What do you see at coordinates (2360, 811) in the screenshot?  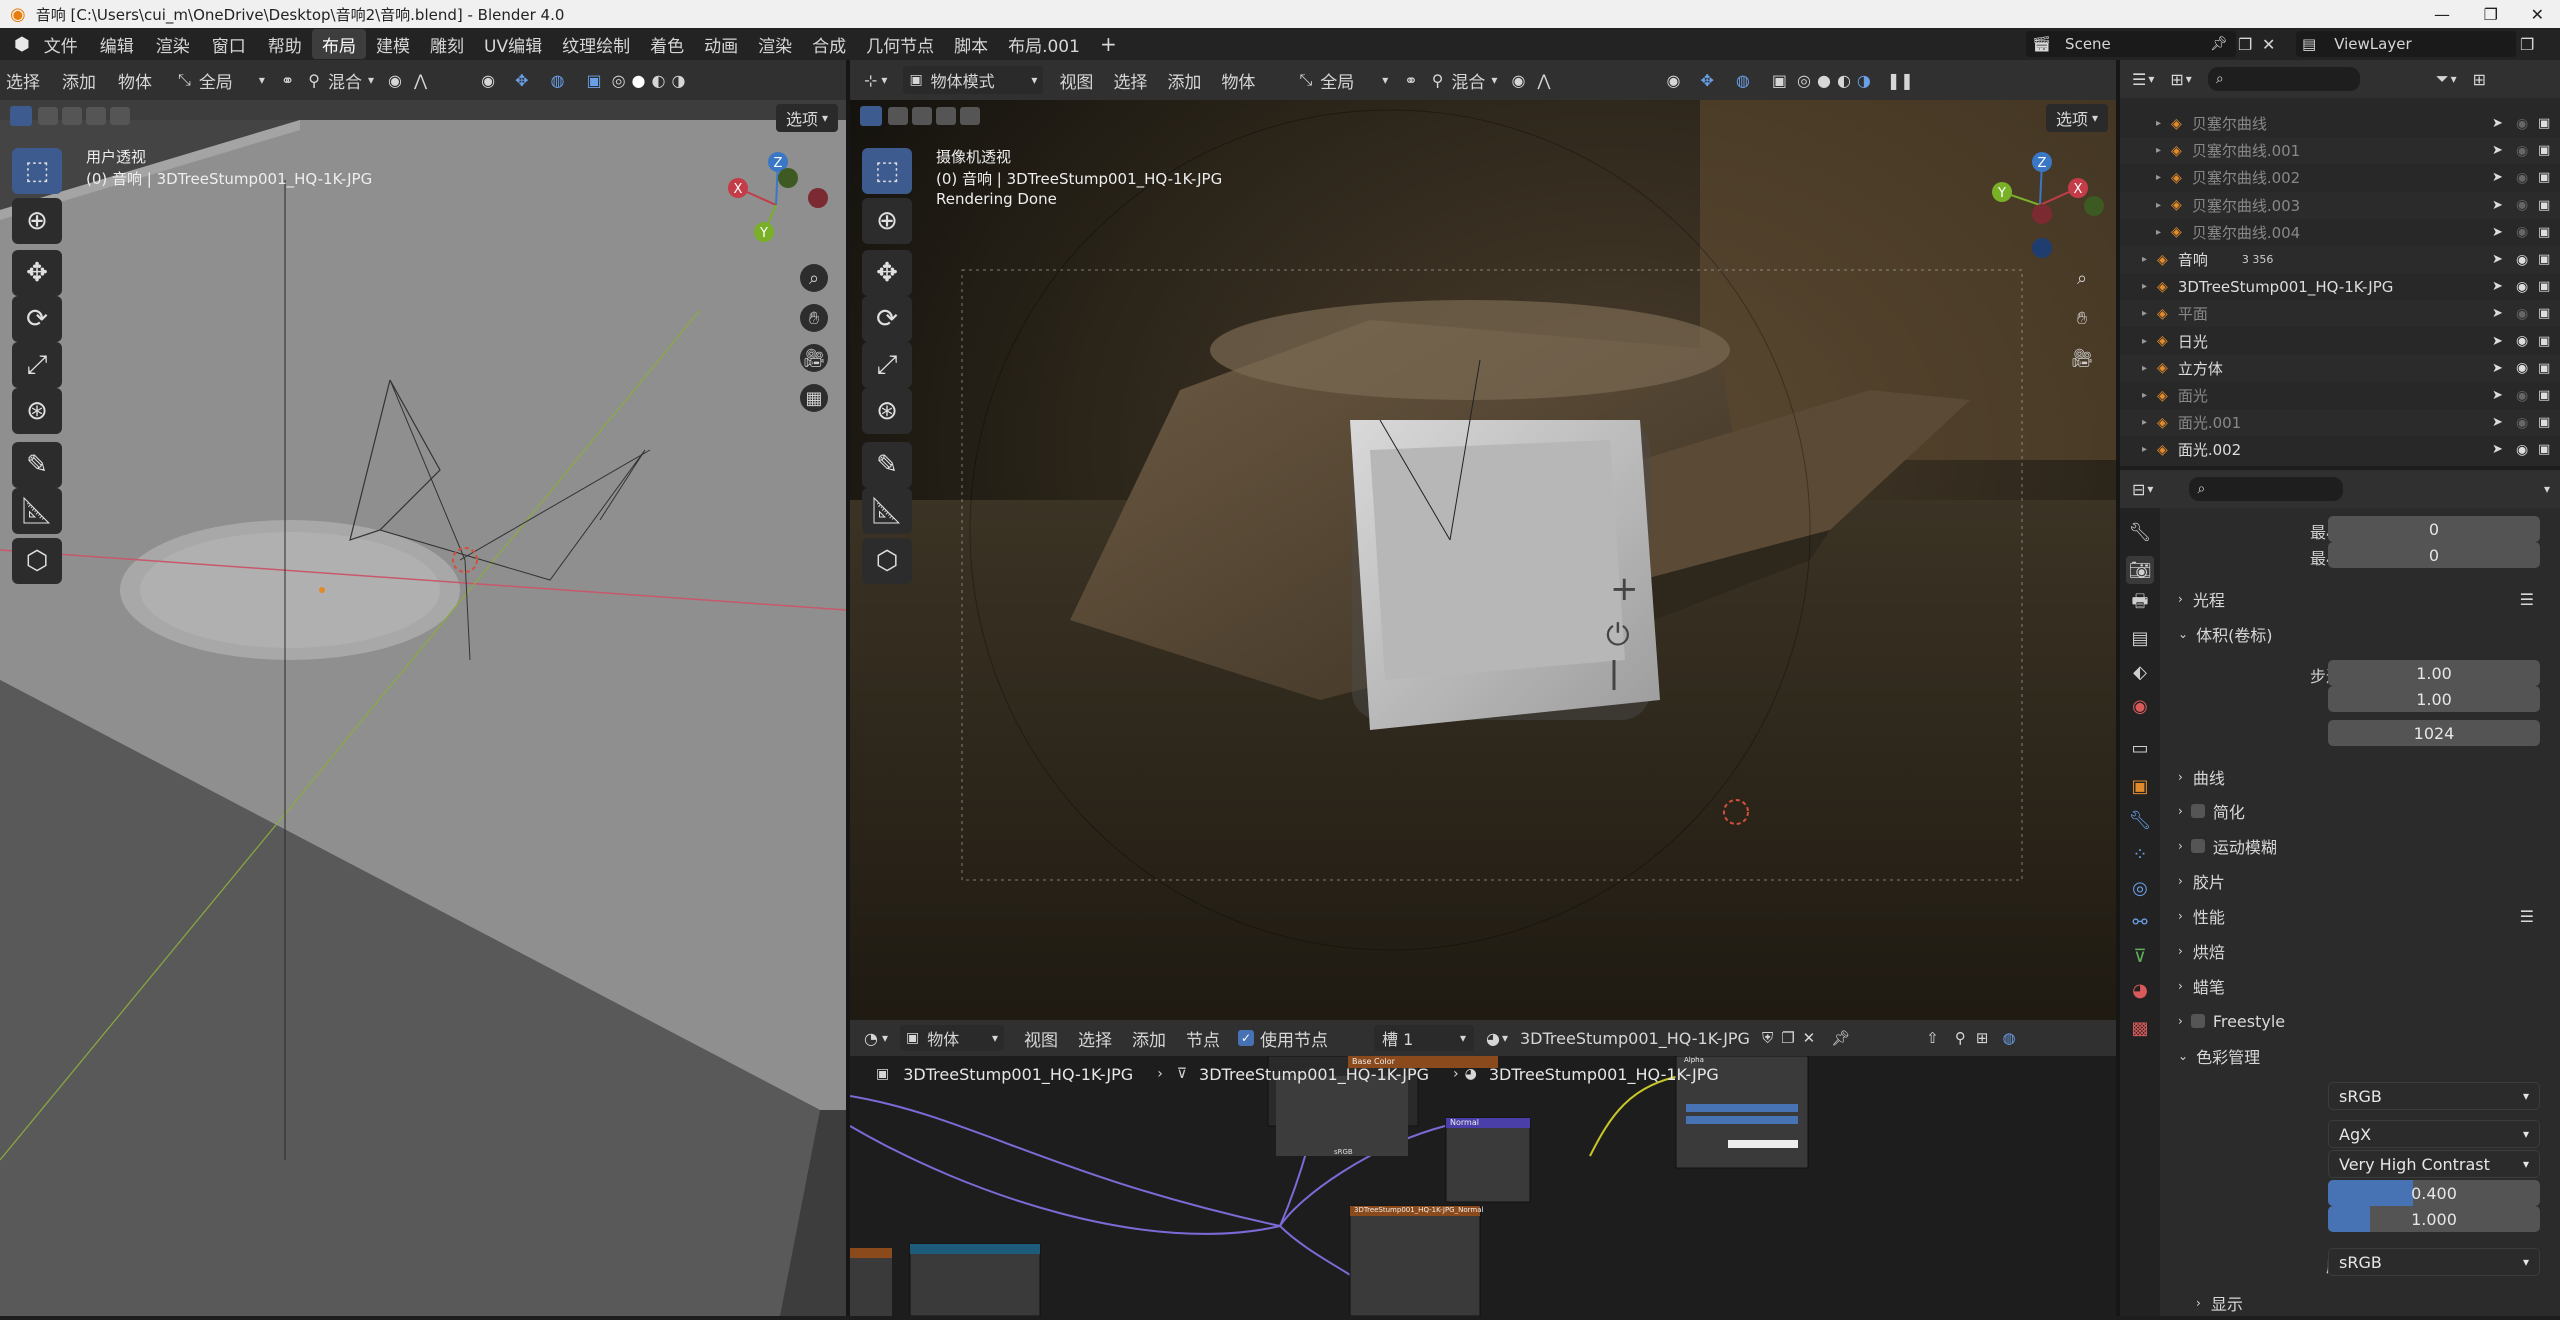 I see `simplify-panel: › 简化` at bounding box center [2360, 811].